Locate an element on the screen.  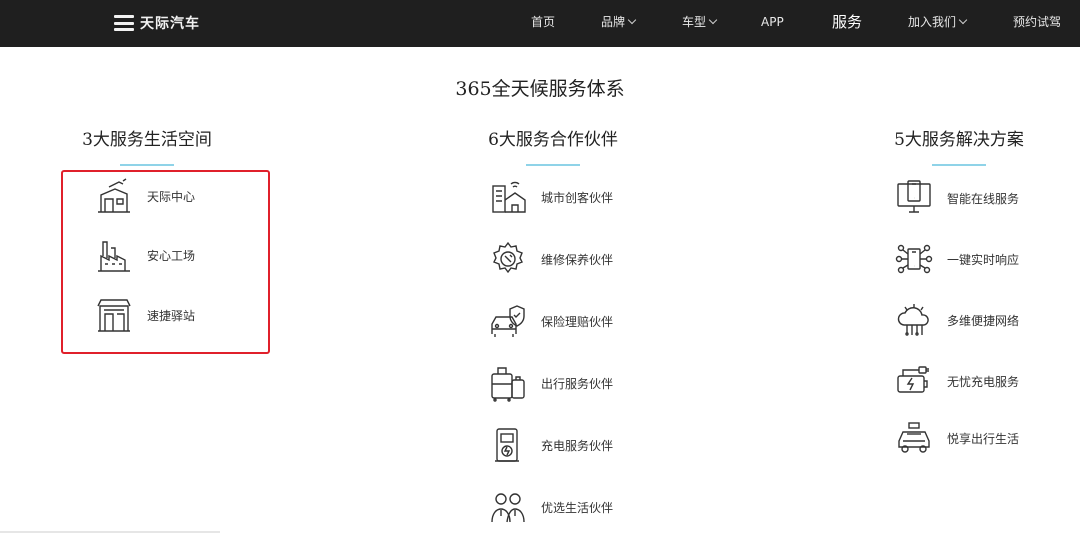
people-icon is located at coordinates (508, 508).